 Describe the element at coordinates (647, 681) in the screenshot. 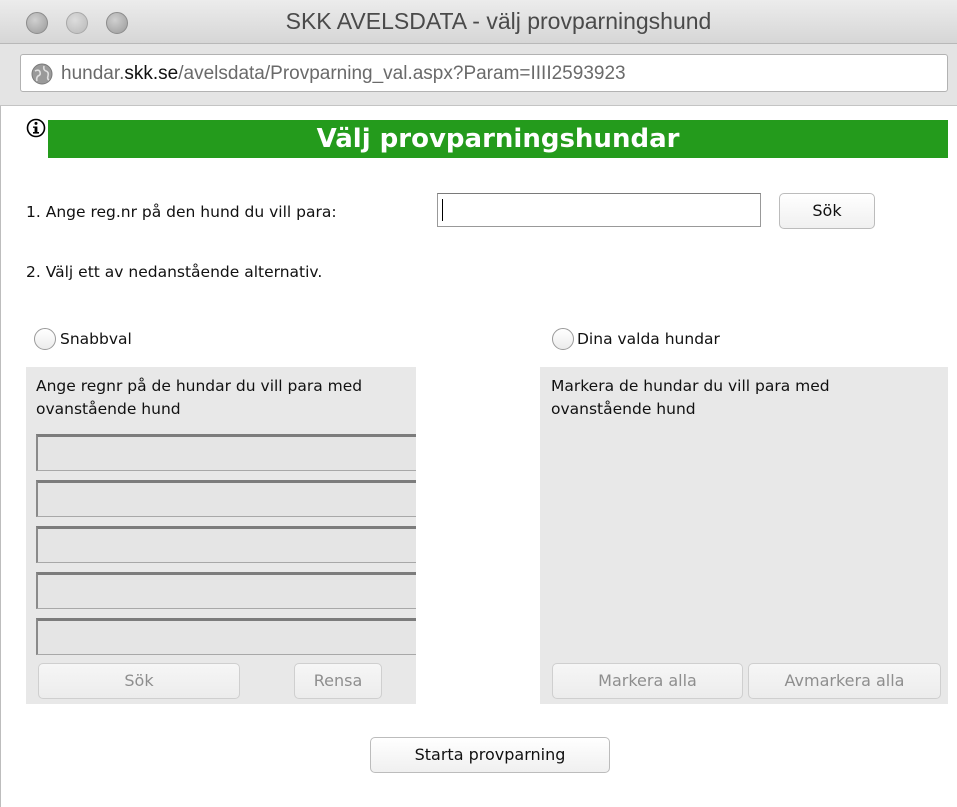

I see `select-all-button: Markera alla` at that location.